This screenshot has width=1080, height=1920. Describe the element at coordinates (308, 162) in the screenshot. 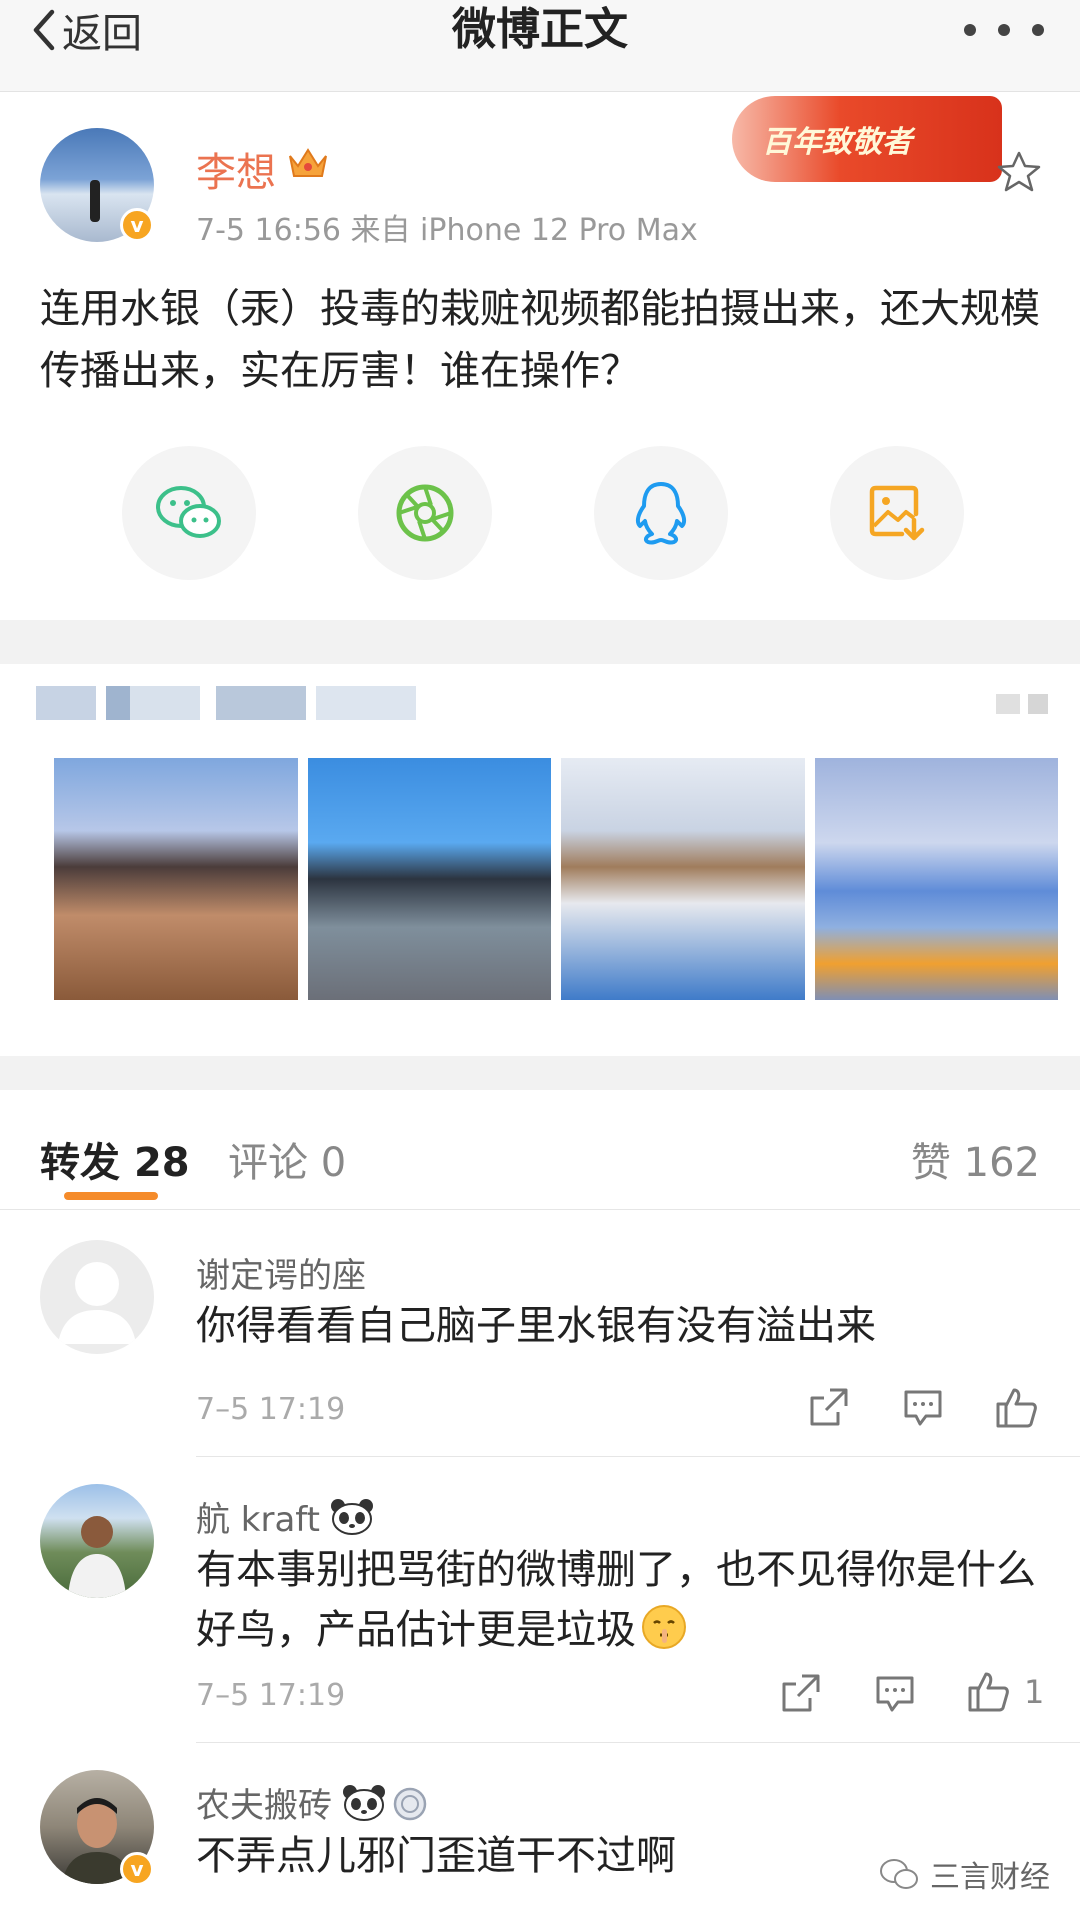

I see `crown-icon` at that location.